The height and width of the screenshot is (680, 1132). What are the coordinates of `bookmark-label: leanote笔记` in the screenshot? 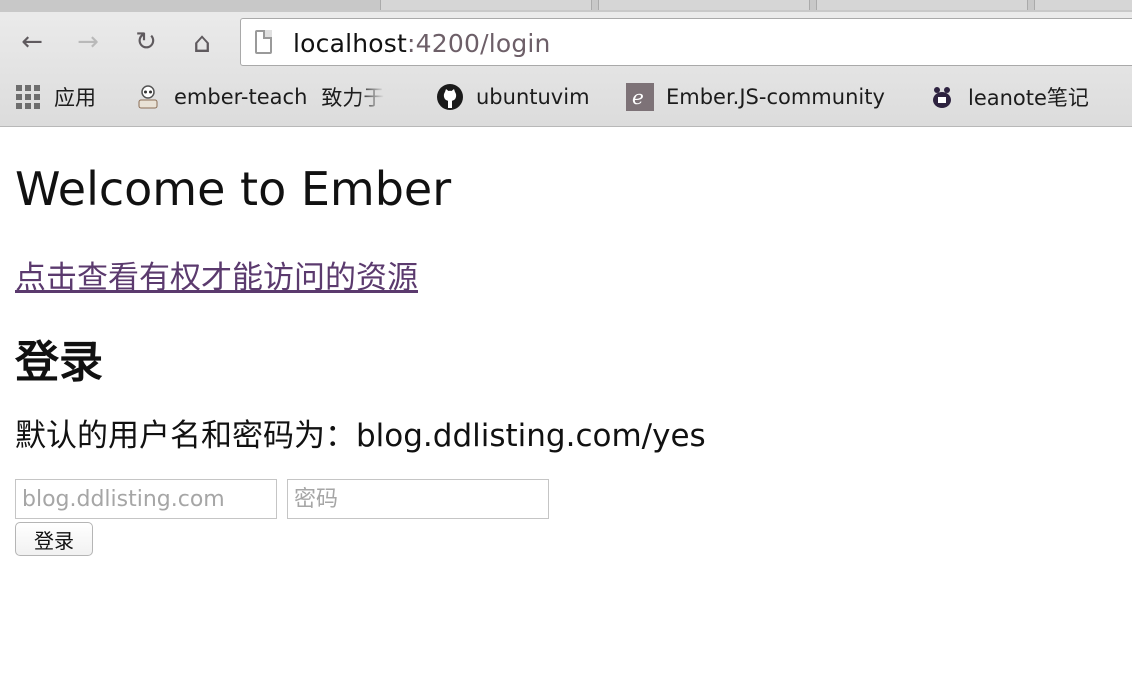 It's located at (1028, 98).